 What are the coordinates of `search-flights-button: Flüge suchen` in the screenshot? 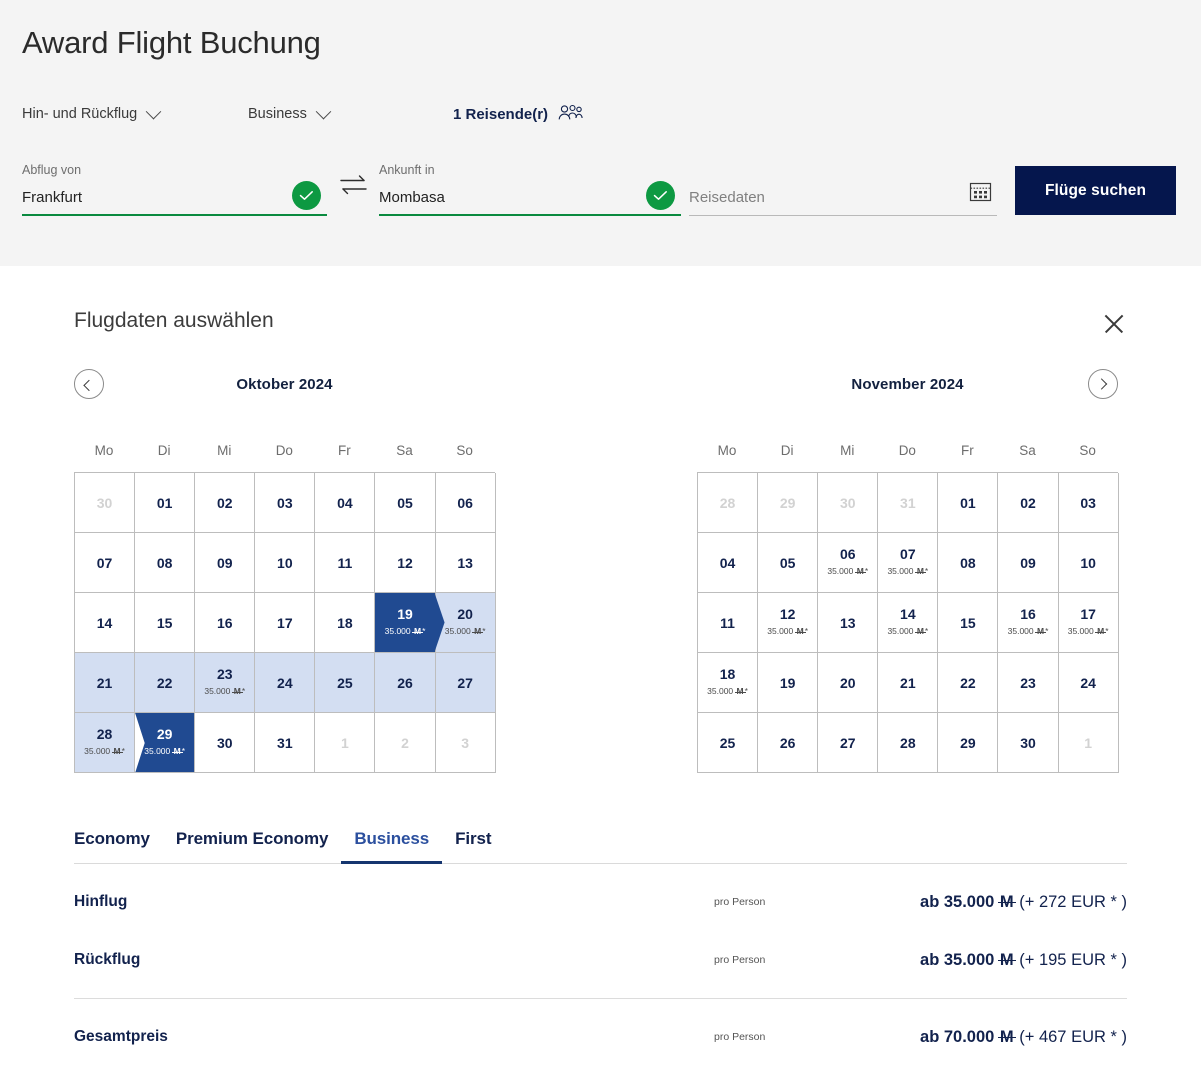 It's located at (1095, 191).